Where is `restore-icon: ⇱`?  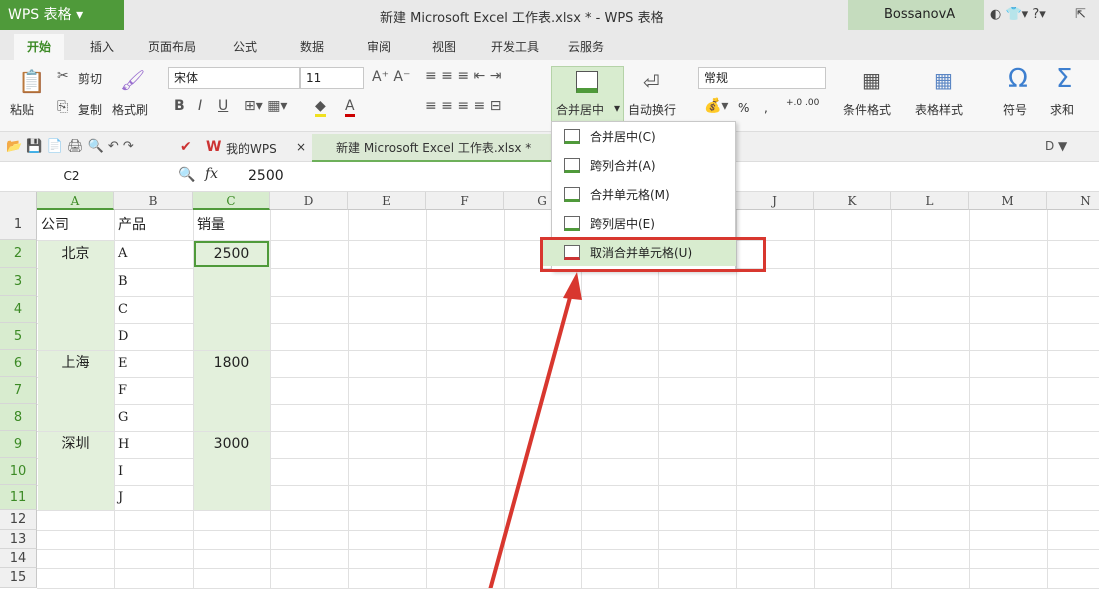 restore-icon: ⇱ is located at coordinates (1080, 14).